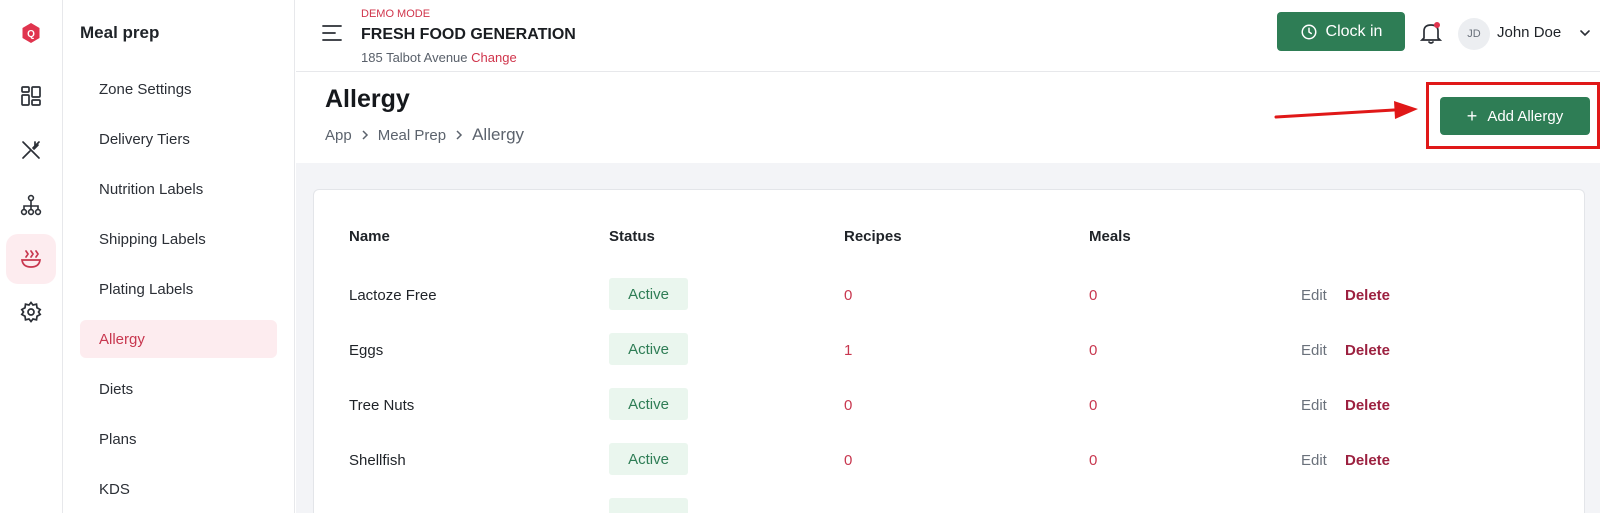 Image resolution: width=1600 pixels, height=513 pixels. What do you see at coordinates (949, 504) in the screenshot?
I see `table-row-partial` at bounding box center [949, 504].